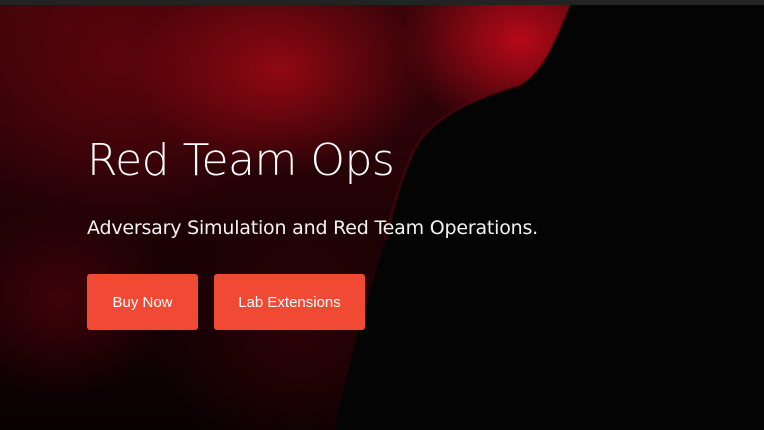 The image size is (764, 430). Describe the element at coordinates (382, 2) in the screenshot. I see `top-strip` at that location.